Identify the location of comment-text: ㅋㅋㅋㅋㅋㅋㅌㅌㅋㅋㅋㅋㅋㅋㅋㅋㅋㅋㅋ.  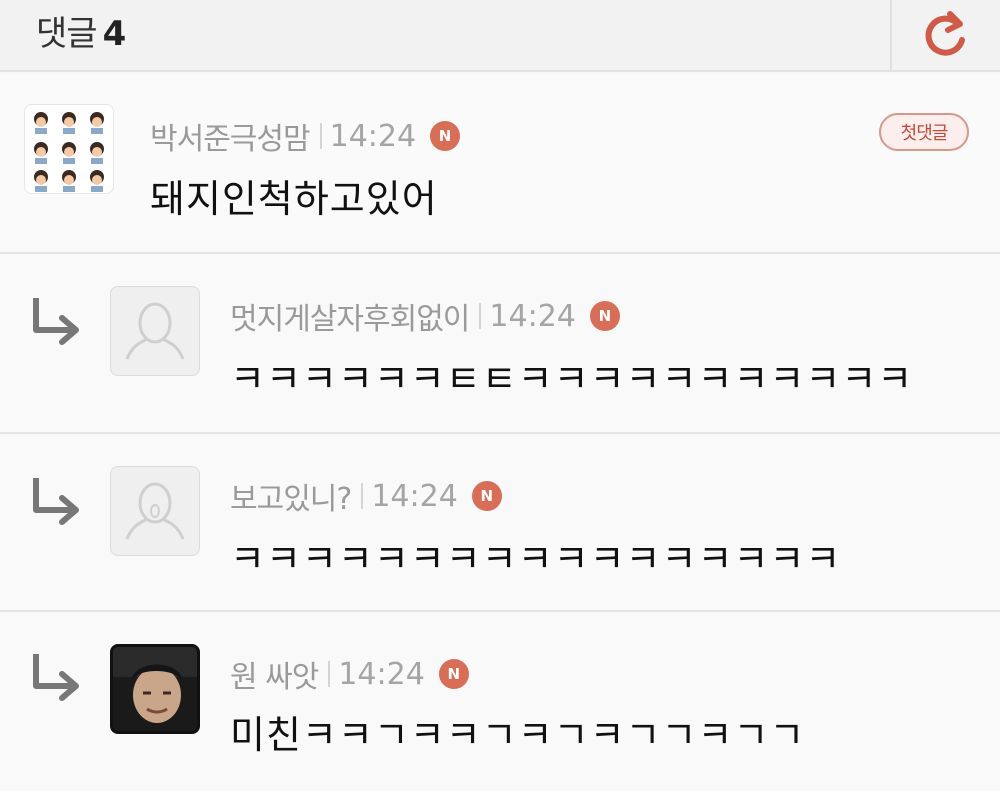
(572, 379).